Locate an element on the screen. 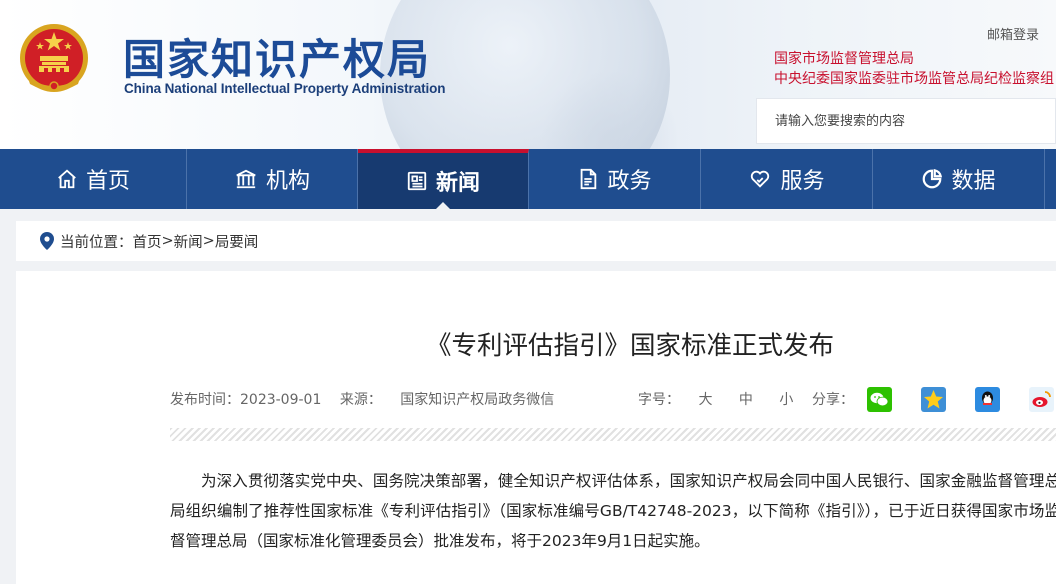 This screenshot has width=1056, height=584. location-pin-icon is located at coordinates (47, 241).